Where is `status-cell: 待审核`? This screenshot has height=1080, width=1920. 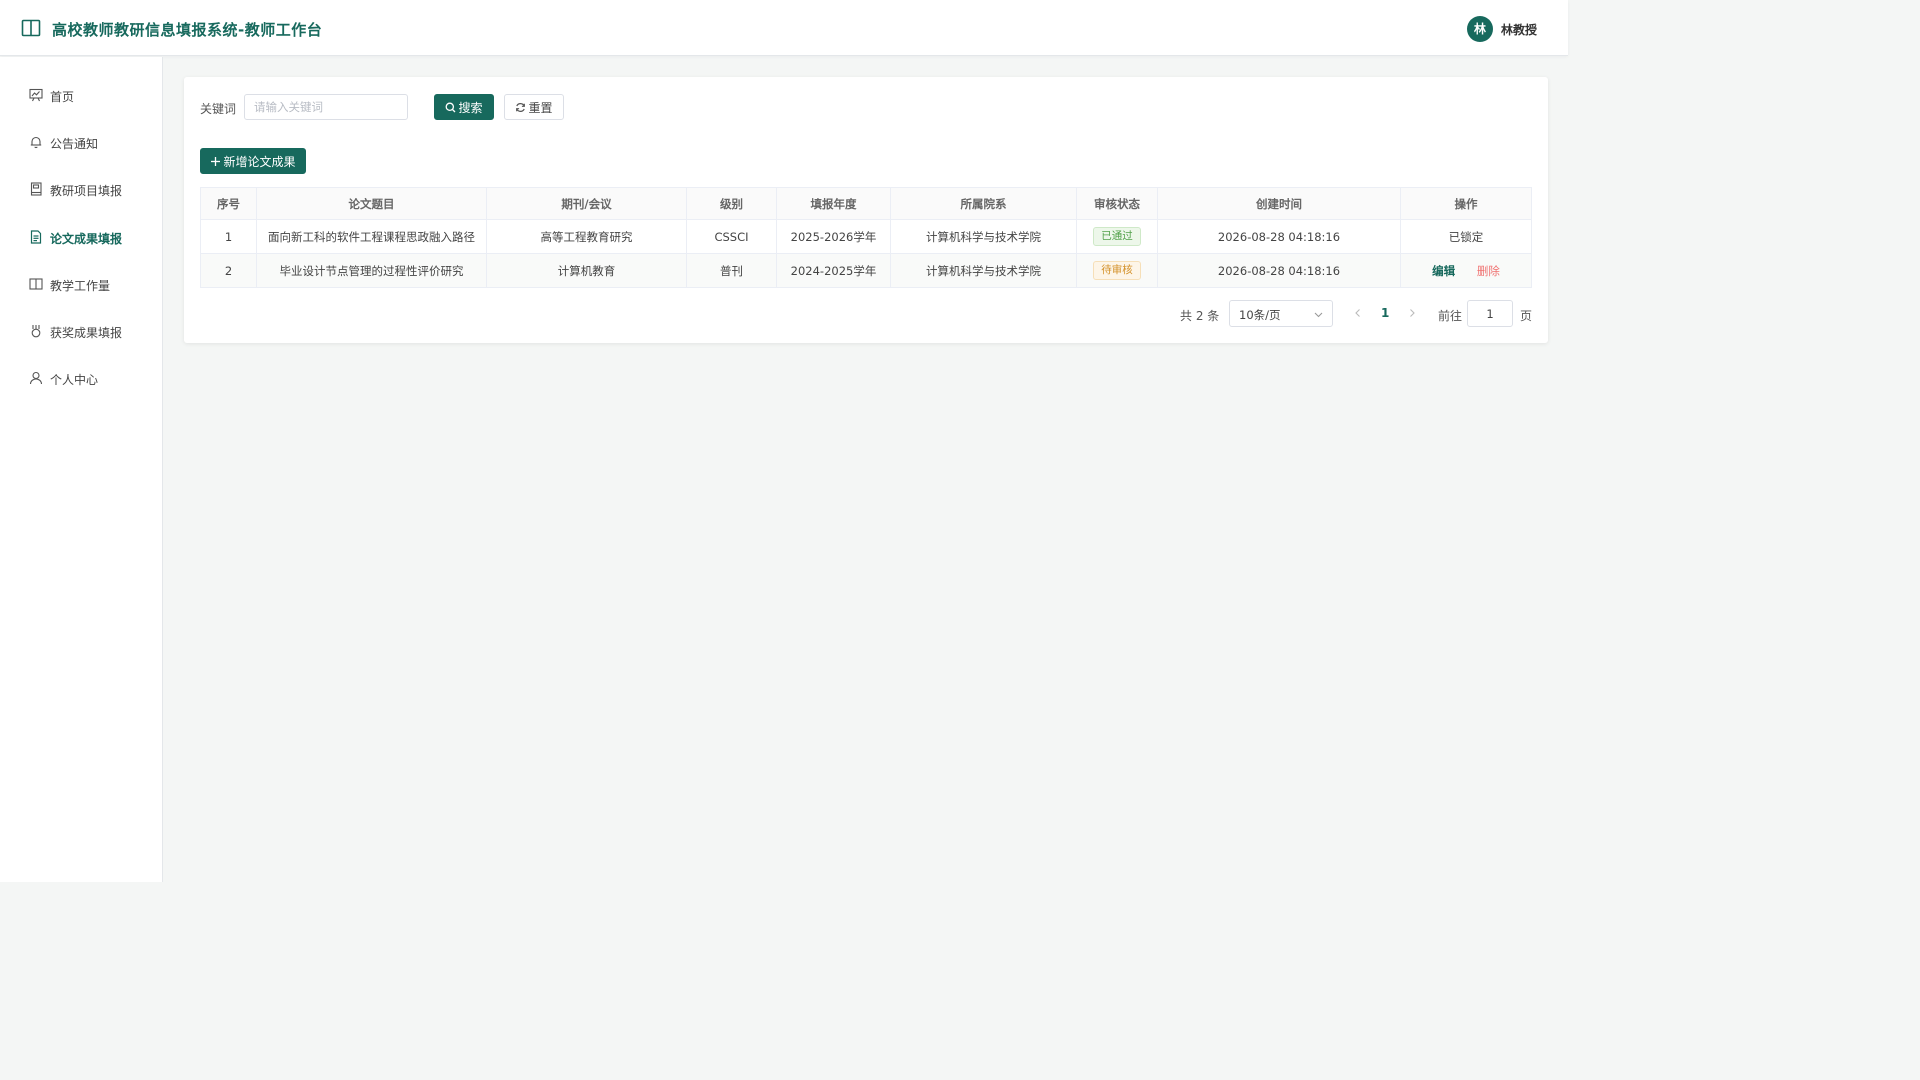 status-cell: 待审核 is located at coordinates (1117, 270).